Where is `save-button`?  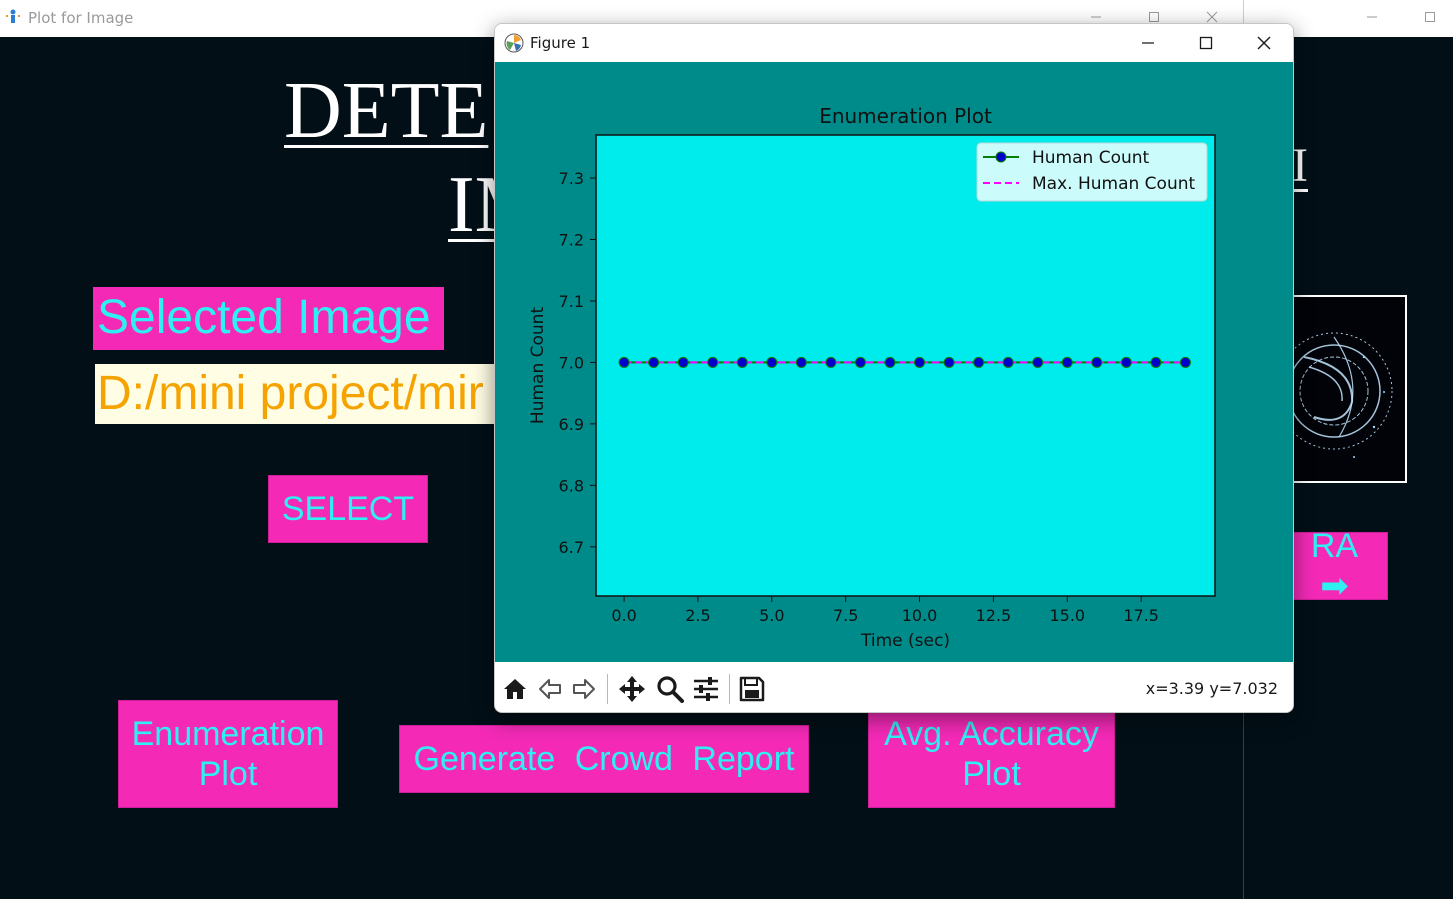 save-button is located at coordinates (752, 689).